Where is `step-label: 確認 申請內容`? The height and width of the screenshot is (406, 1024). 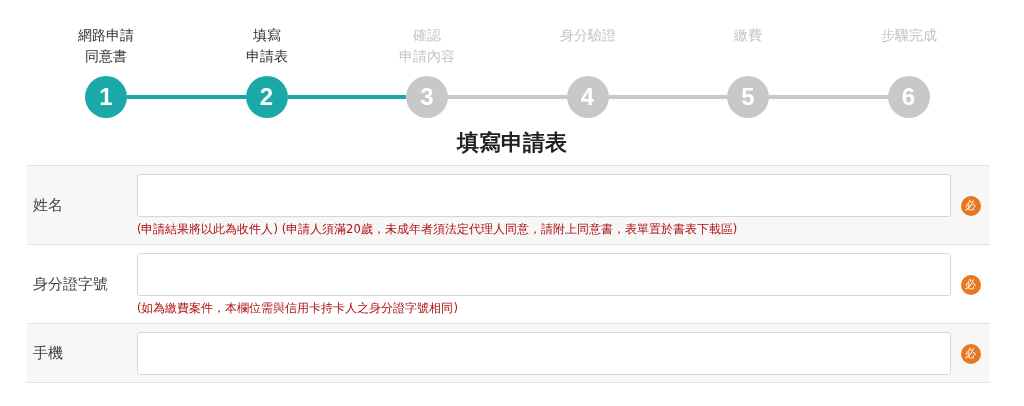 step-label: 確認 申請內容 is located at coordinates (427, 46).